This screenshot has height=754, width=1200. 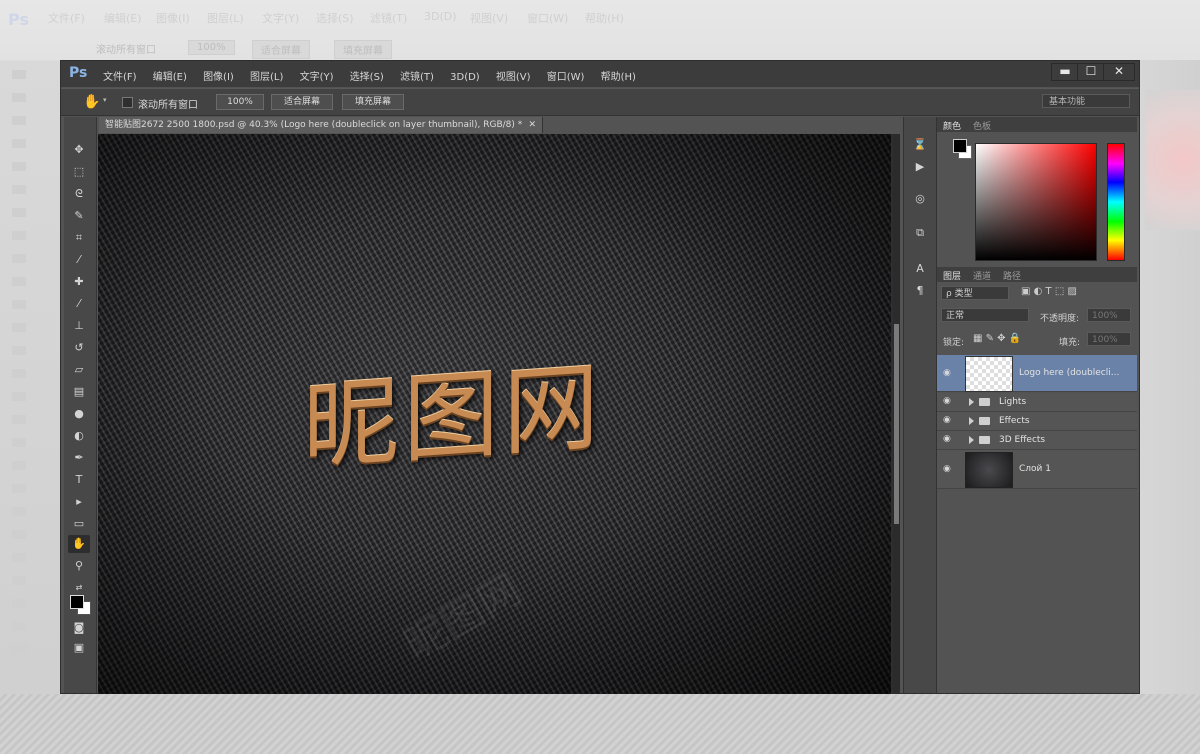 What do you see at coordinates (997, 338) in the screenshot?
I see `lock-icons: ▦ ✎ ✥ 🔒` at bounding box center [997, 338].